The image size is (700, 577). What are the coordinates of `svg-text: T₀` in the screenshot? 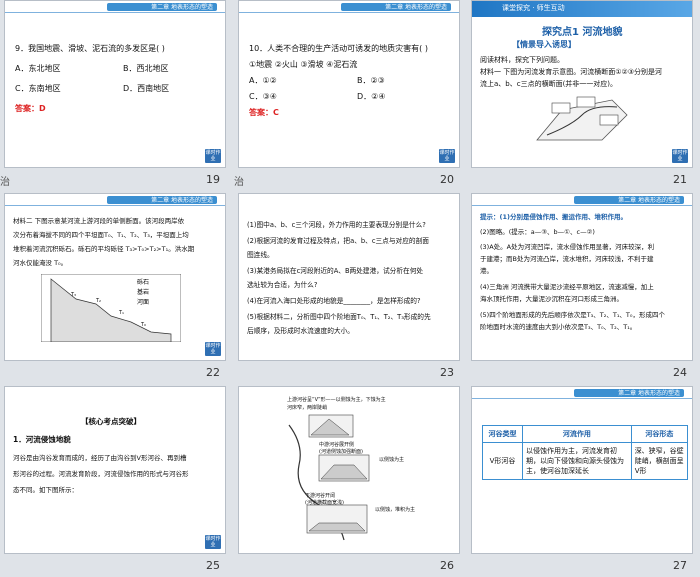 It's located at (143, 325).